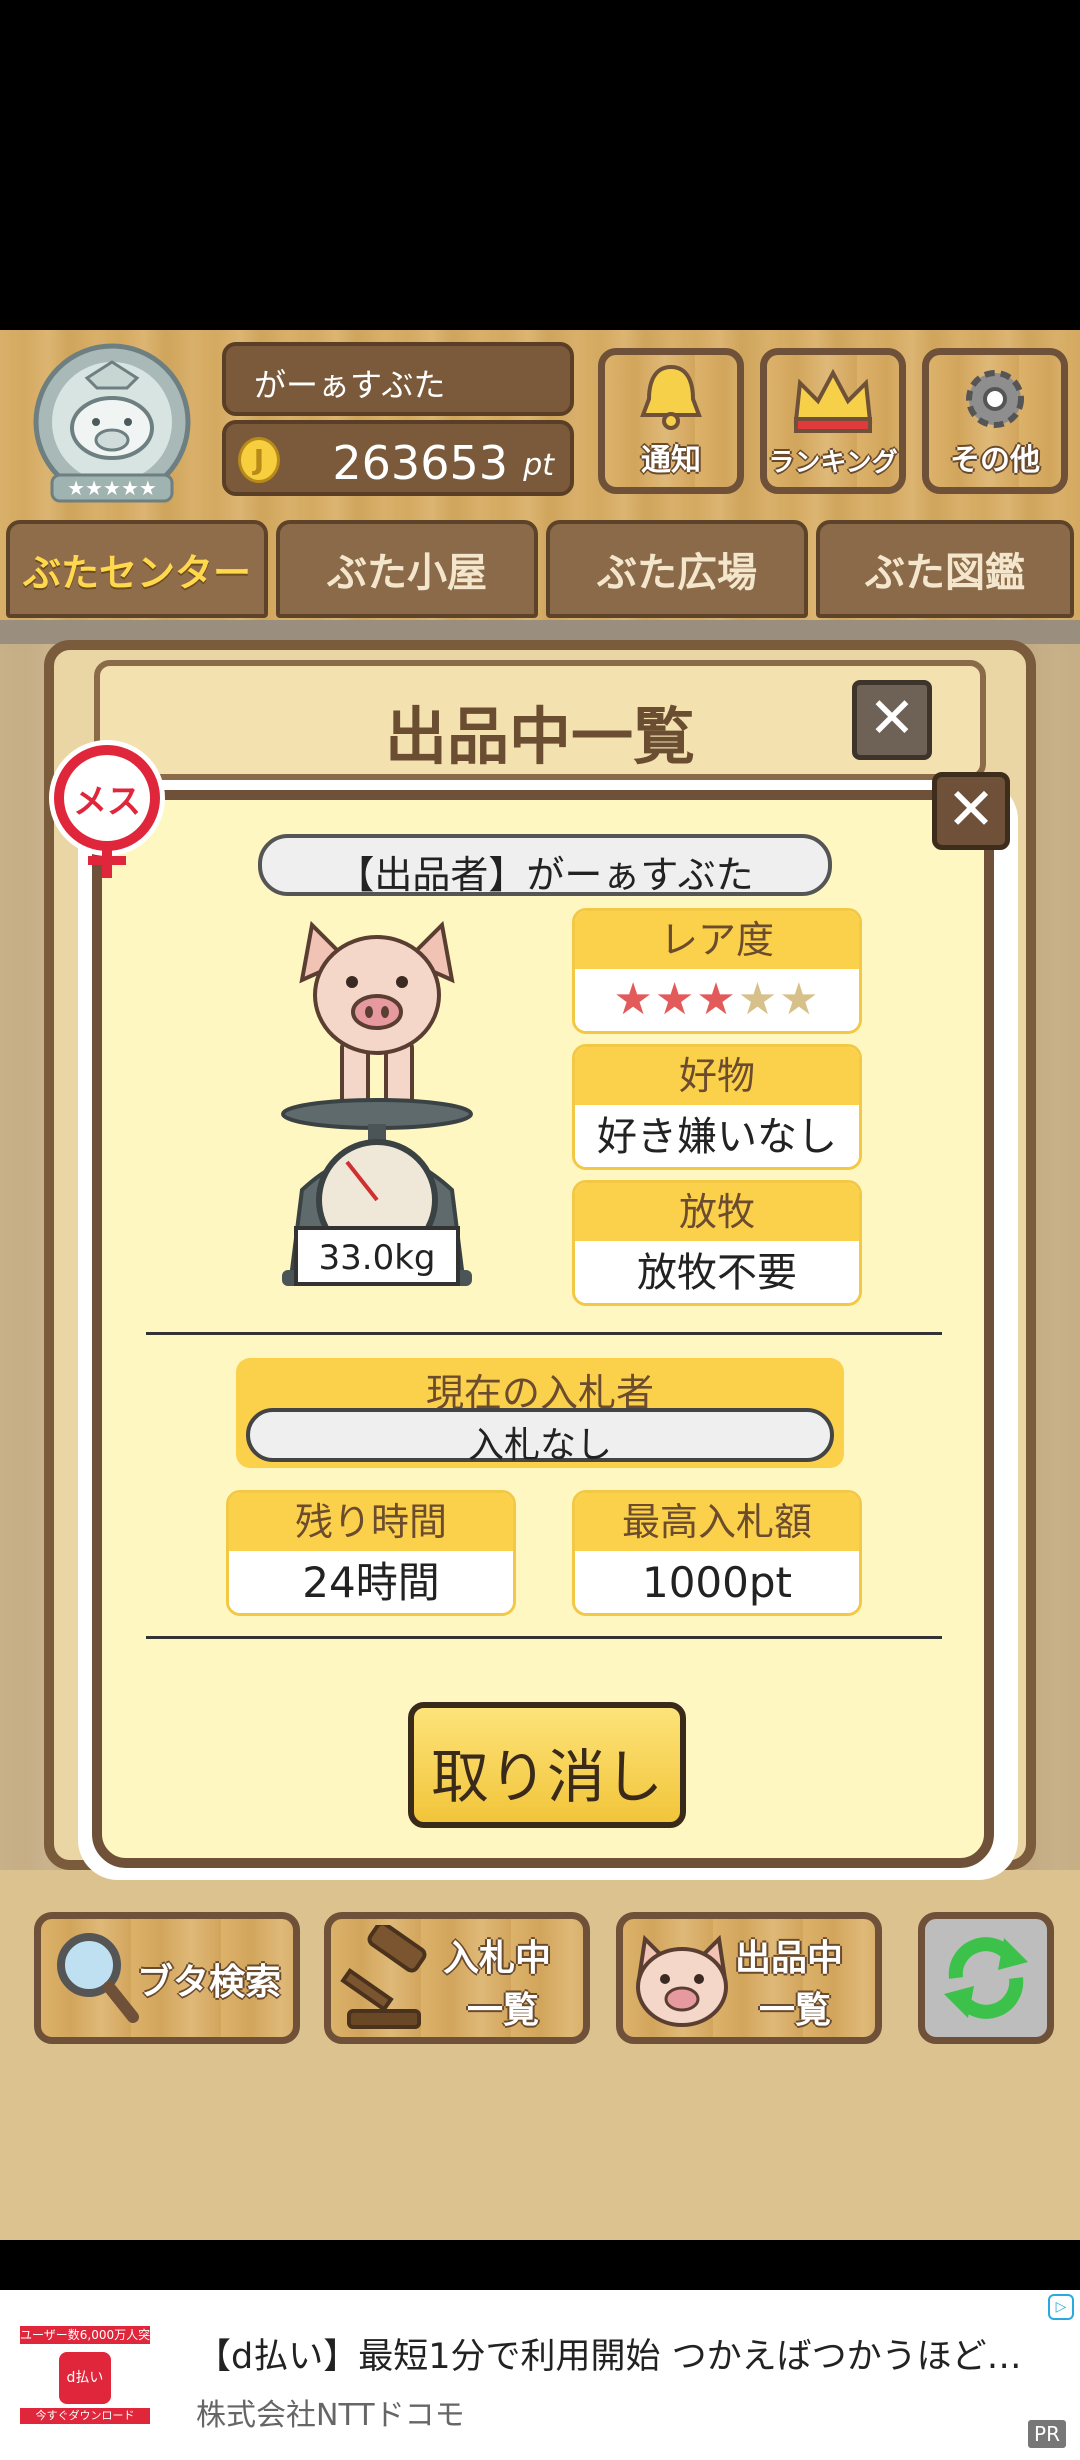 This screenshot has height=2460, width=1080. What do you see at coordinates (503, 2010) in the screenshot?
I see `bidding-list-label-2: 一覧` at bounding box center [503, 2010].